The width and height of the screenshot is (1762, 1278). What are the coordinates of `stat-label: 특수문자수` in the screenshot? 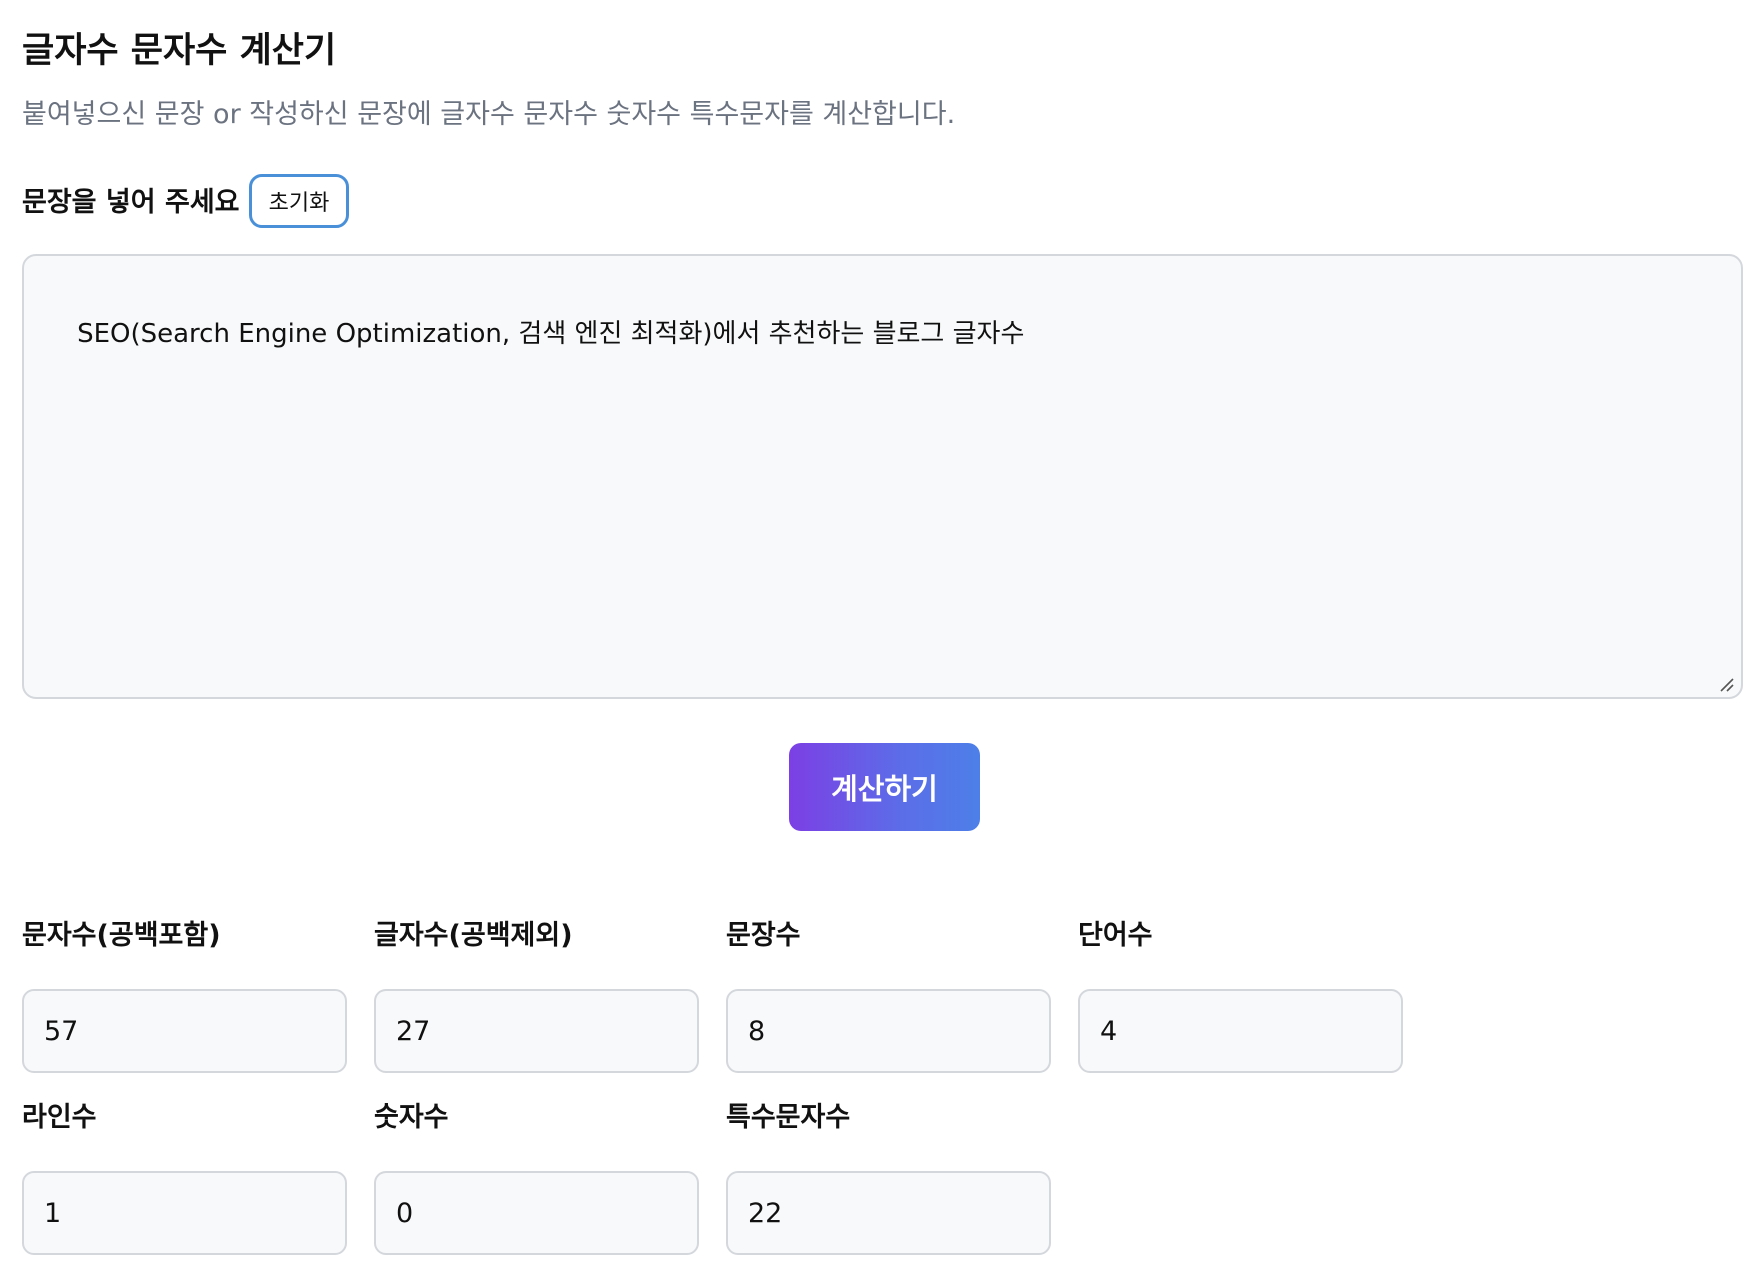 It's located at (788, 1117).